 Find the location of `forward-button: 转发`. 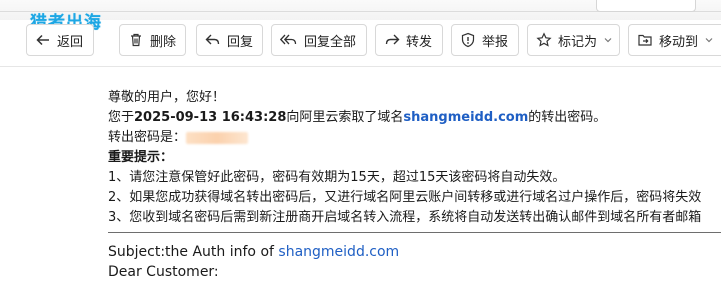

forward-button: 转发 is located at coordinates (409, 40).